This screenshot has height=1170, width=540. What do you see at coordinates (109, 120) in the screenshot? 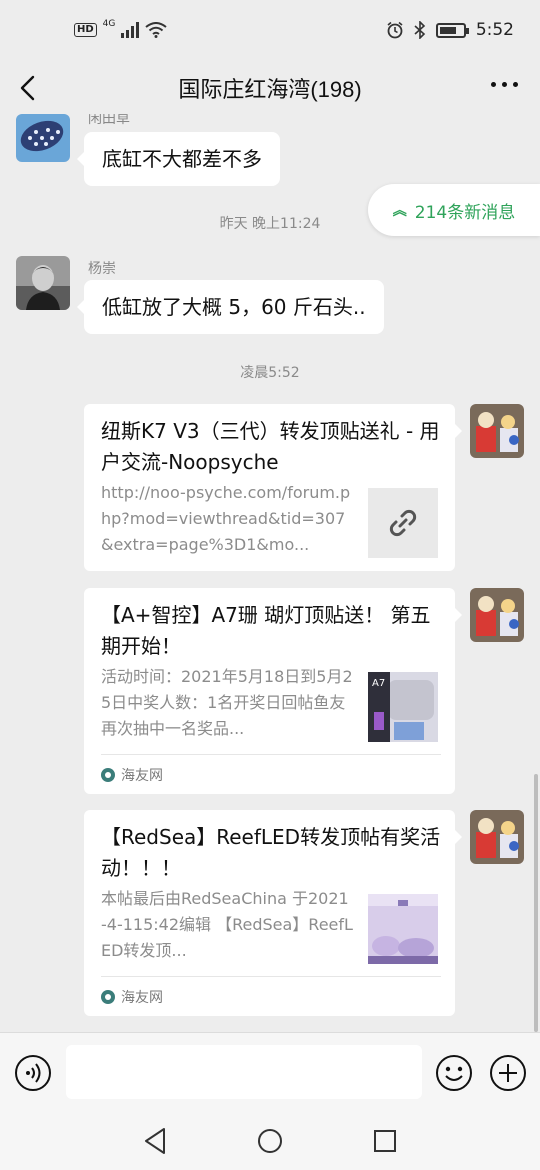
I see `sender-name: 闲田草` at bounding box center [109, 120].